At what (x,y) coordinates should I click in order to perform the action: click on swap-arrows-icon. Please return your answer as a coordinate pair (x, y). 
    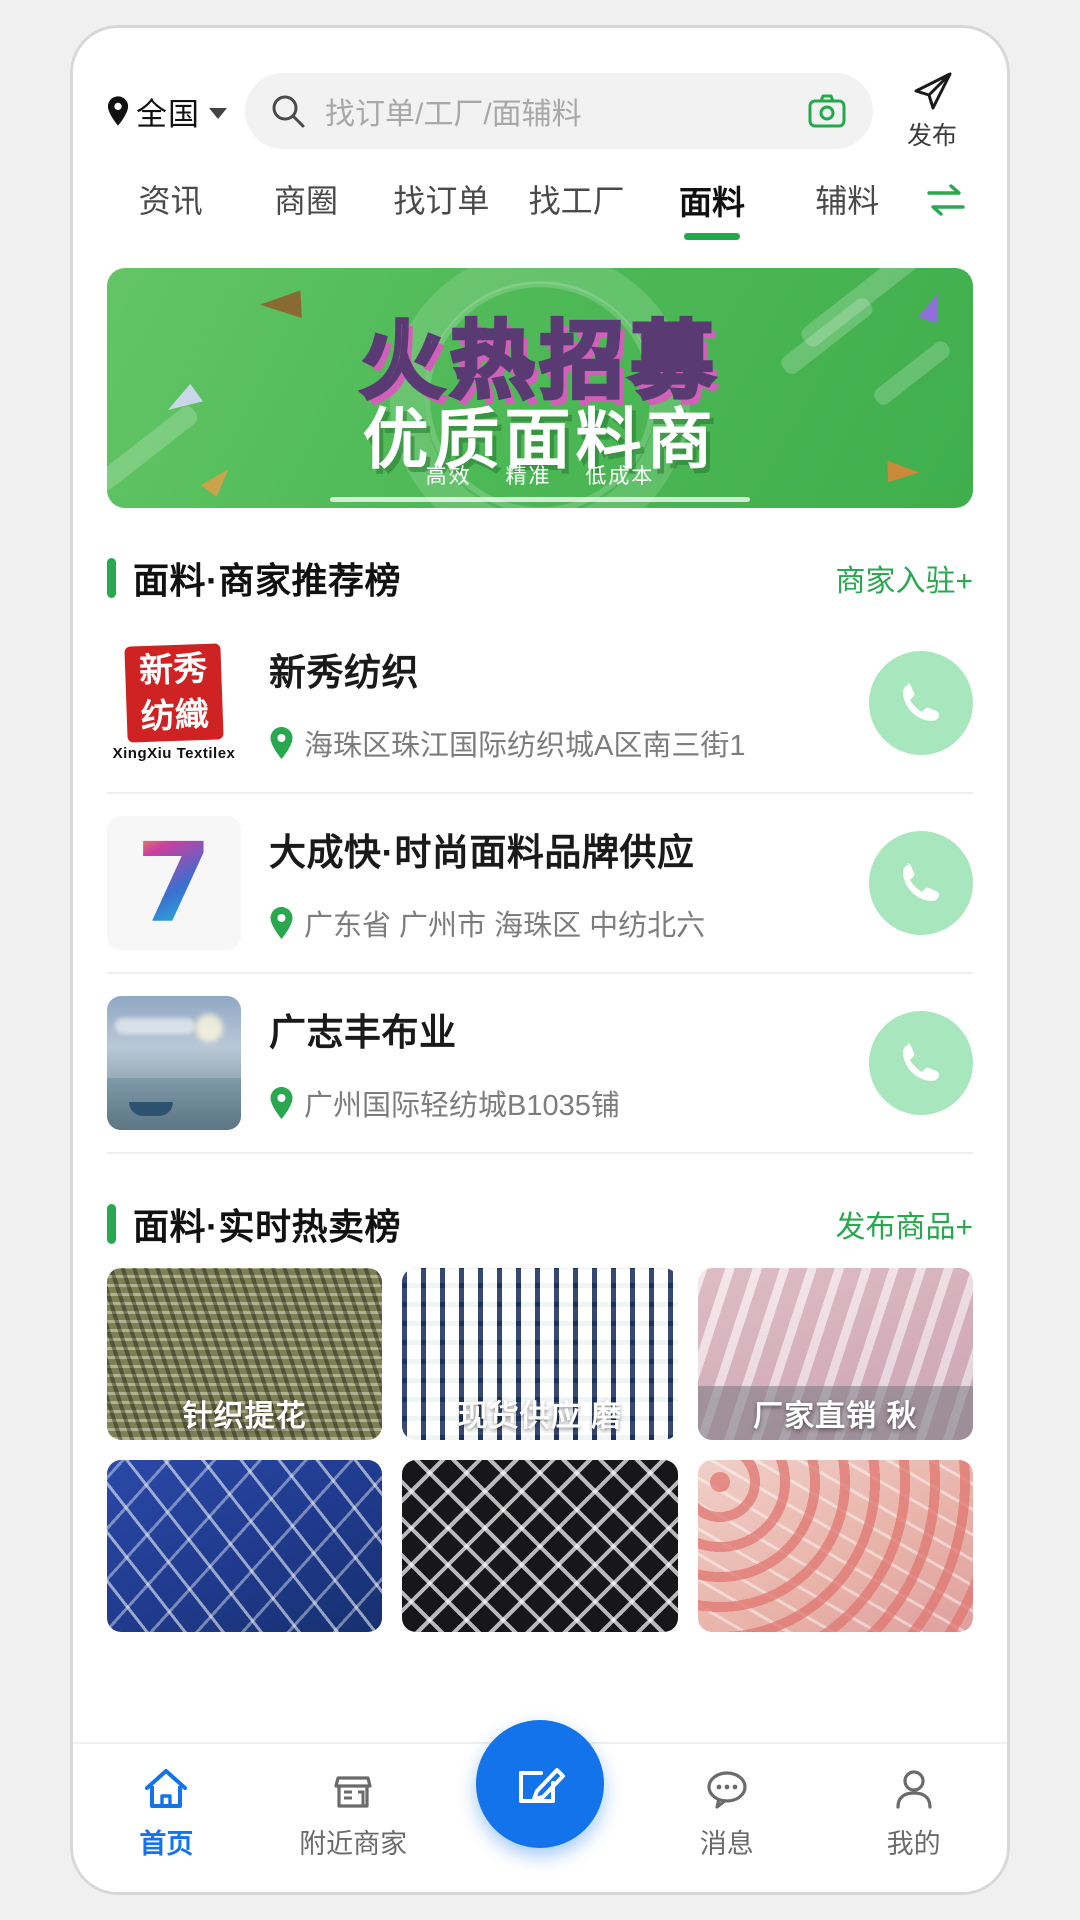
    Looking at the image, I should click on (946, 200).